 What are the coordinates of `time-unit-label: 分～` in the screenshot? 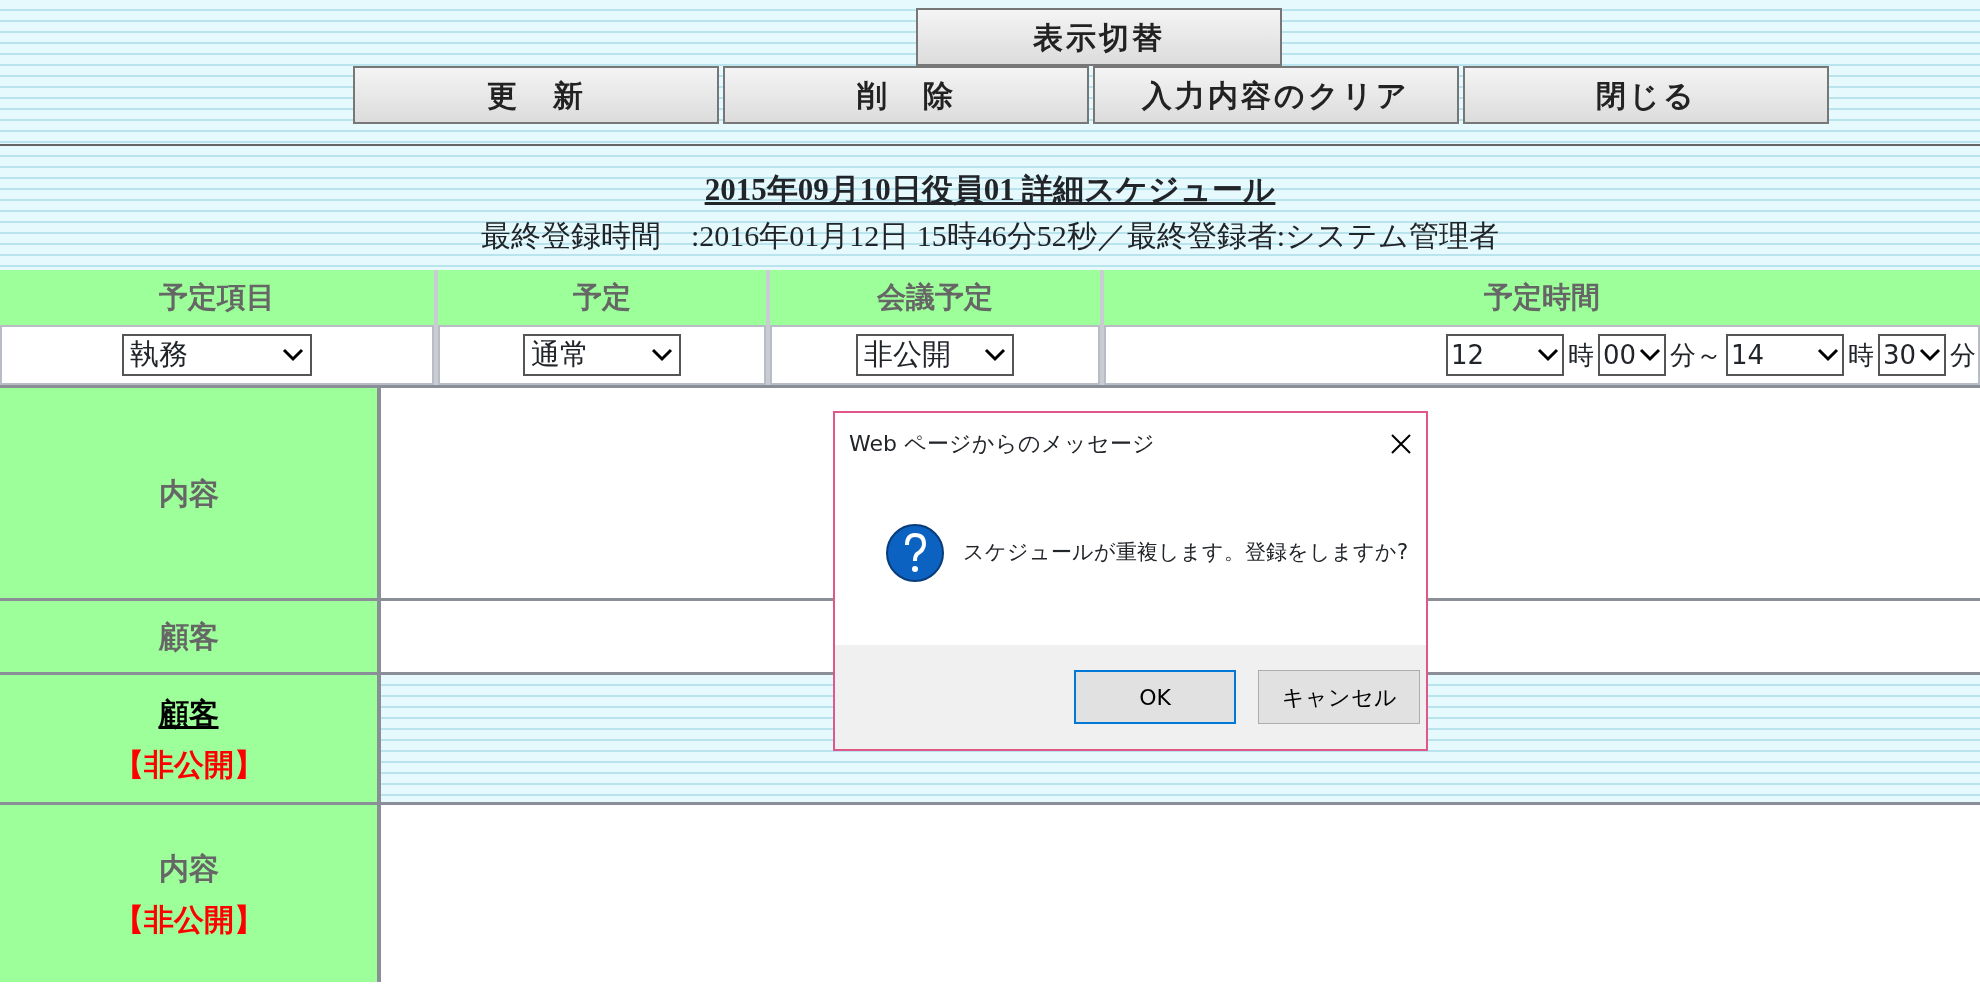 It's located at (1696, 355).